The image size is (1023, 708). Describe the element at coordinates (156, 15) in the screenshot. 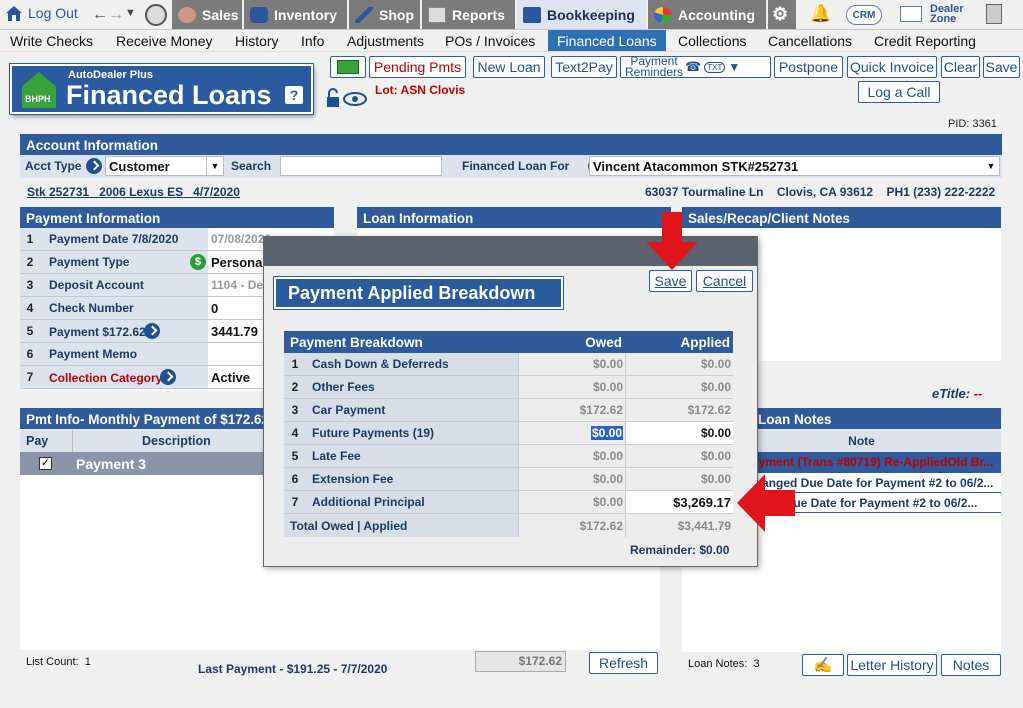

I see `user-avatar-icon` at that location.